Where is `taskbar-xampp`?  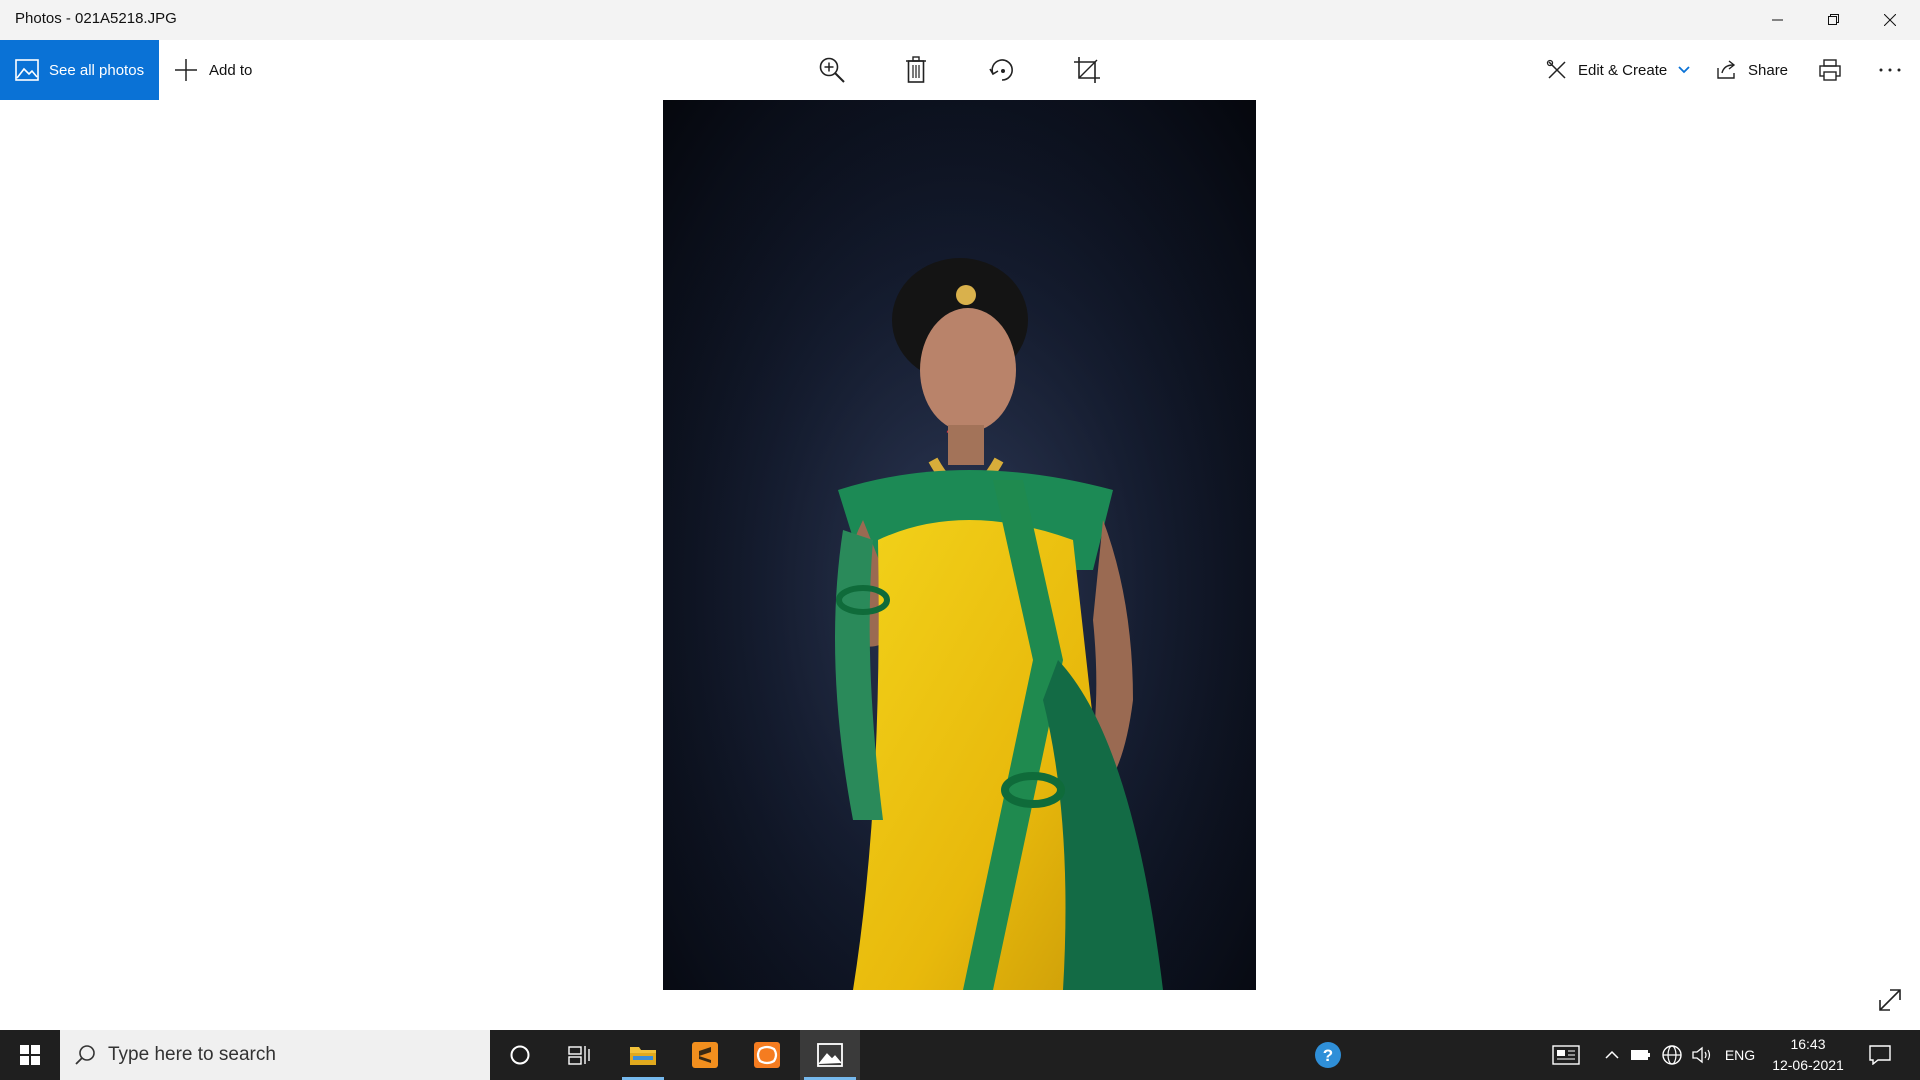 taskbar-xampp is located at coordinates (767, 1055).